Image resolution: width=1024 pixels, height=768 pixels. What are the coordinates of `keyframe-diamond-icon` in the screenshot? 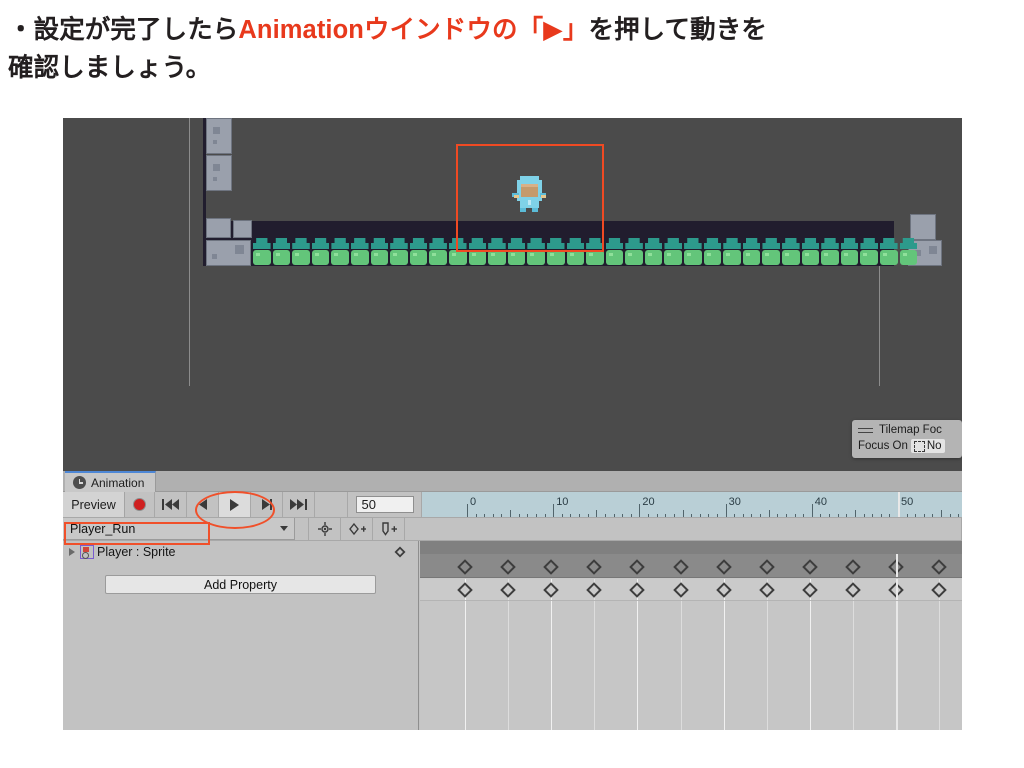 It's located at (400, 552).